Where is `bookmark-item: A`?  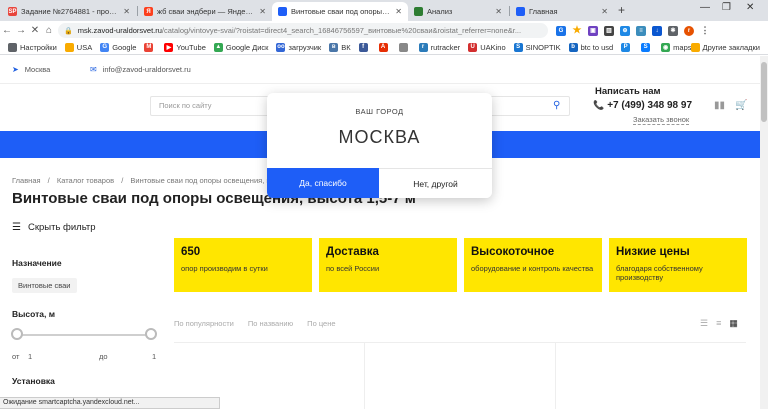
bookmark-item: A is located at coordinates (384, 47).